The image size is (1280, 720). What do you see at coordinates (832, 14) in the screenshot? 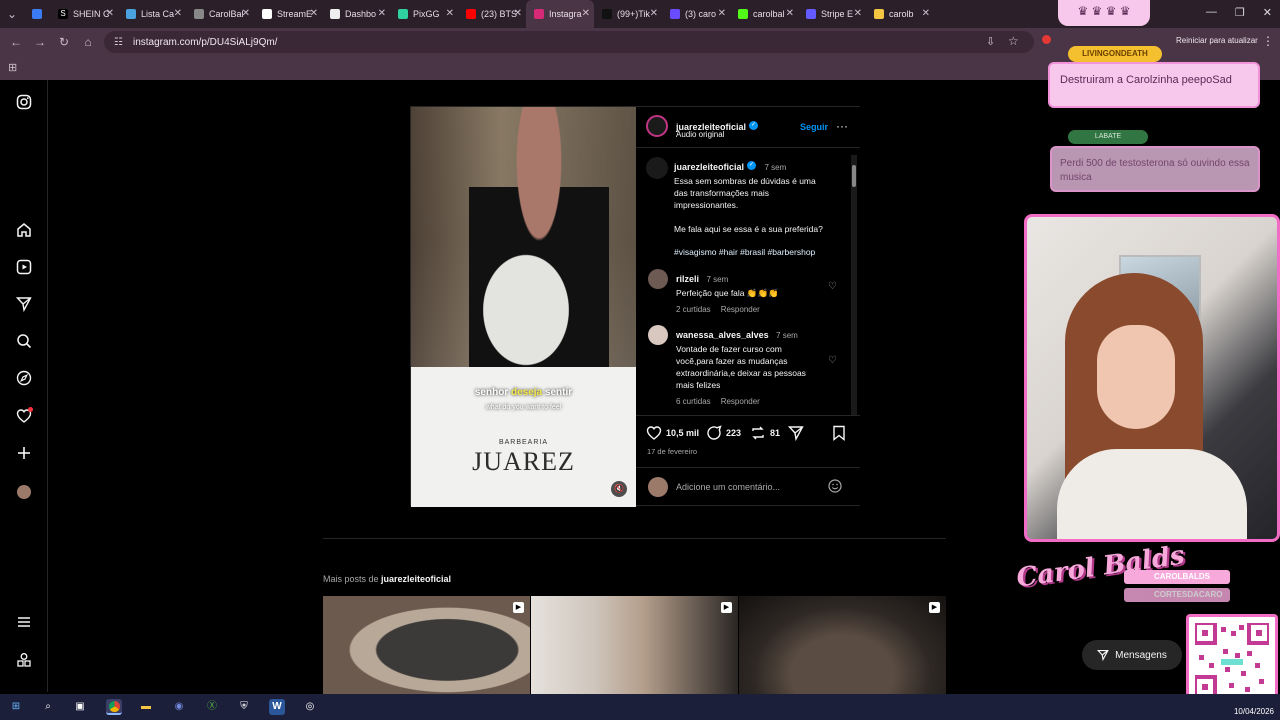
I see `browser-tab: Stripe E ✕` at bounding box center [832, 14].